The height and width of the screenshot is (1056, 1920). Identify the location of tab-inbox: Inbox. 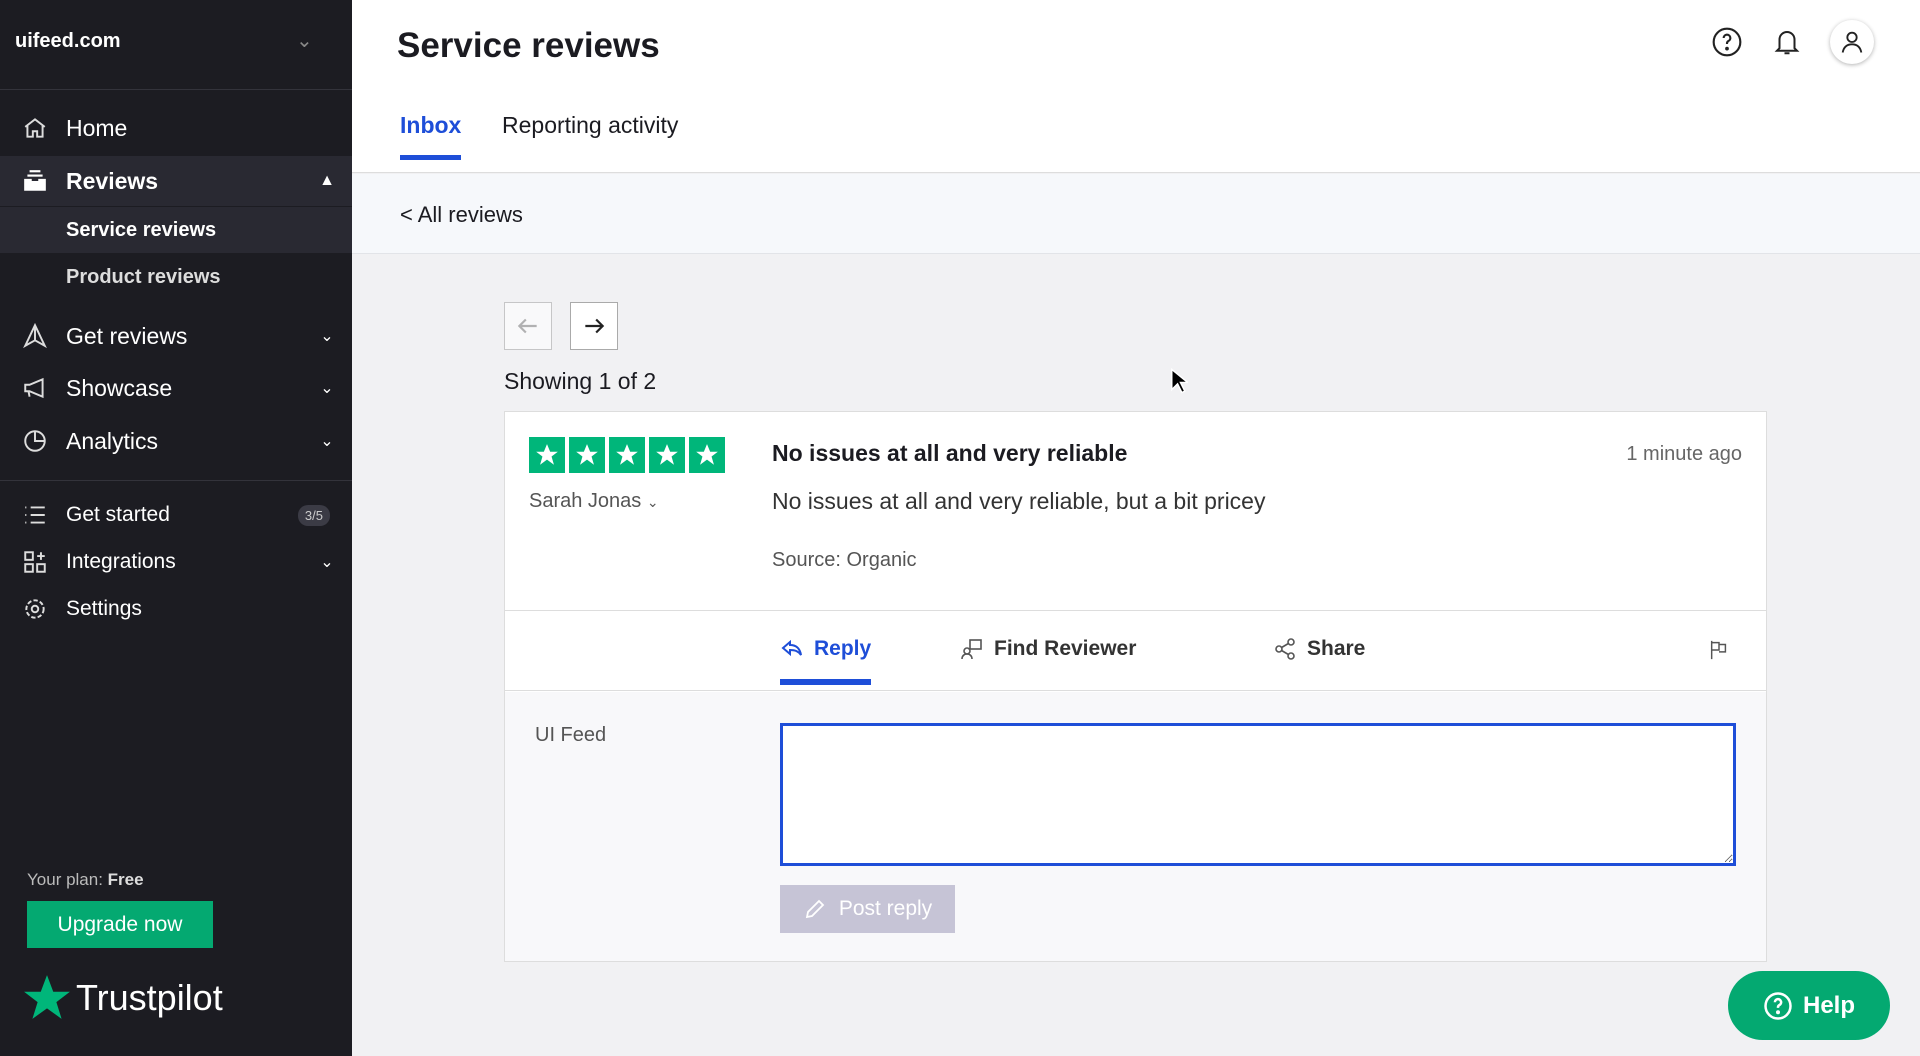
(431, 136).